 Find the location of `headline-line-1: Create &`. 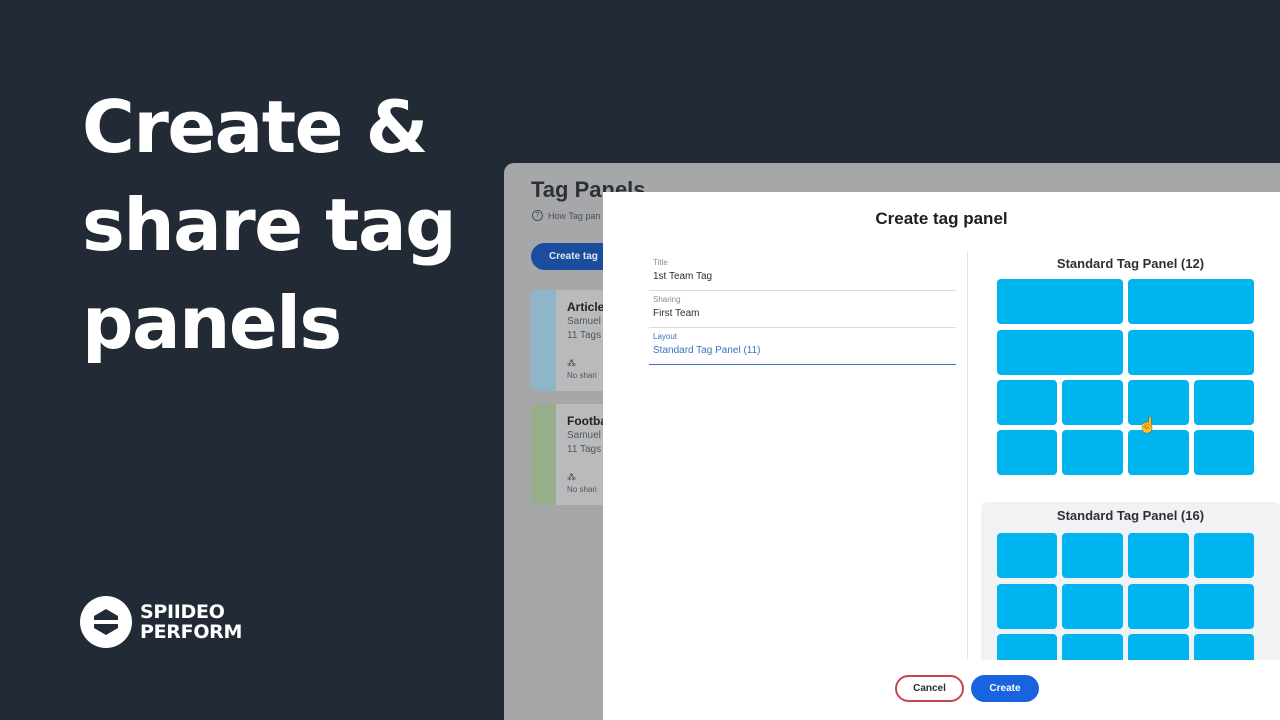

headline-line-1: Create & is located at coordinates (255, 127).